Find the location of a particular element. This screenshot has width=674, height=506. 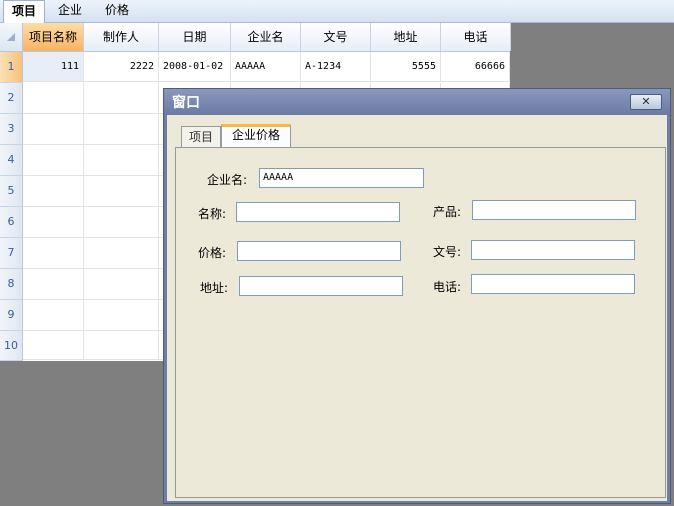

row-header: 4 is located at coordinates (11, 160).